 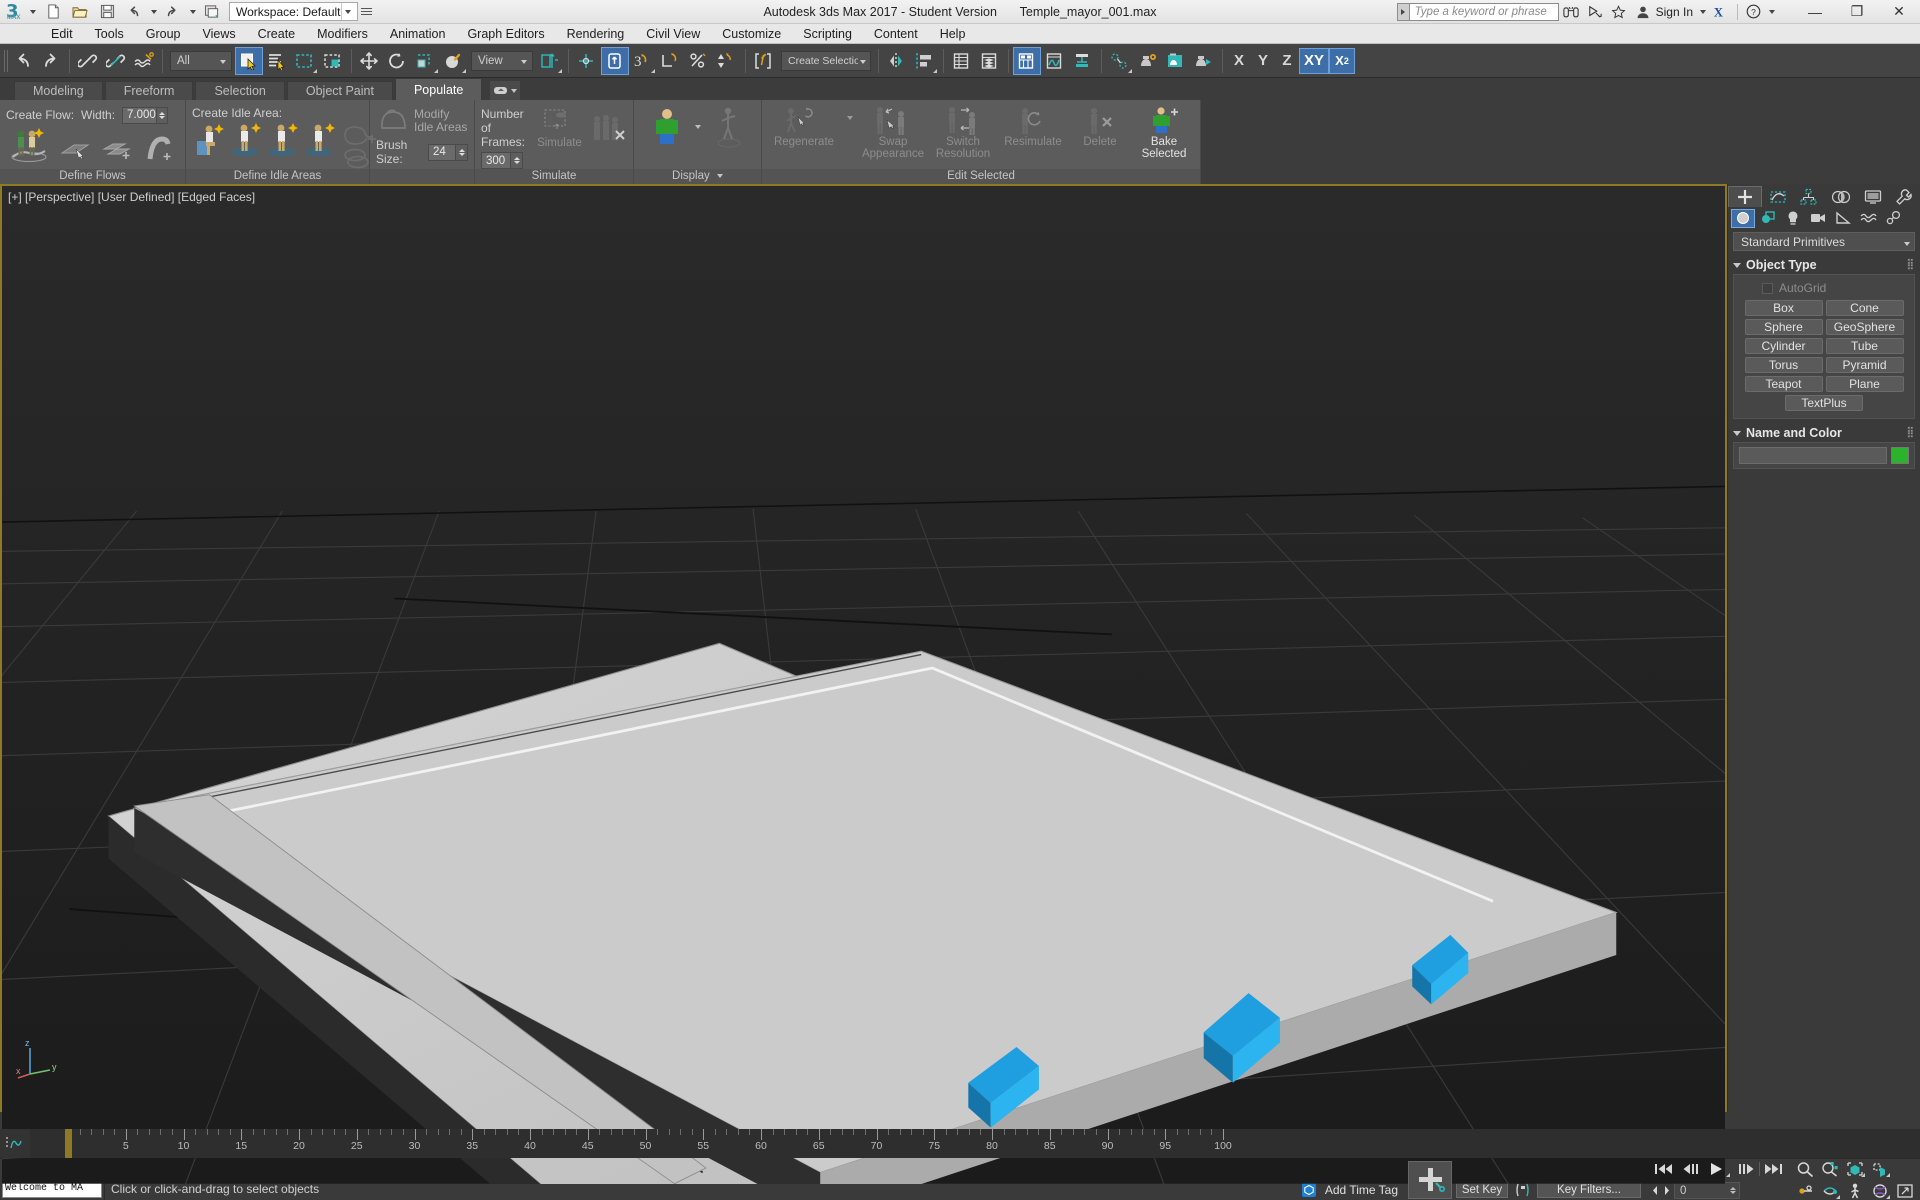 What do you see at coordinates (505, 90) in the screenshot?
I see `ribbon-display-mode-icon` at bounding box center [505, 90].